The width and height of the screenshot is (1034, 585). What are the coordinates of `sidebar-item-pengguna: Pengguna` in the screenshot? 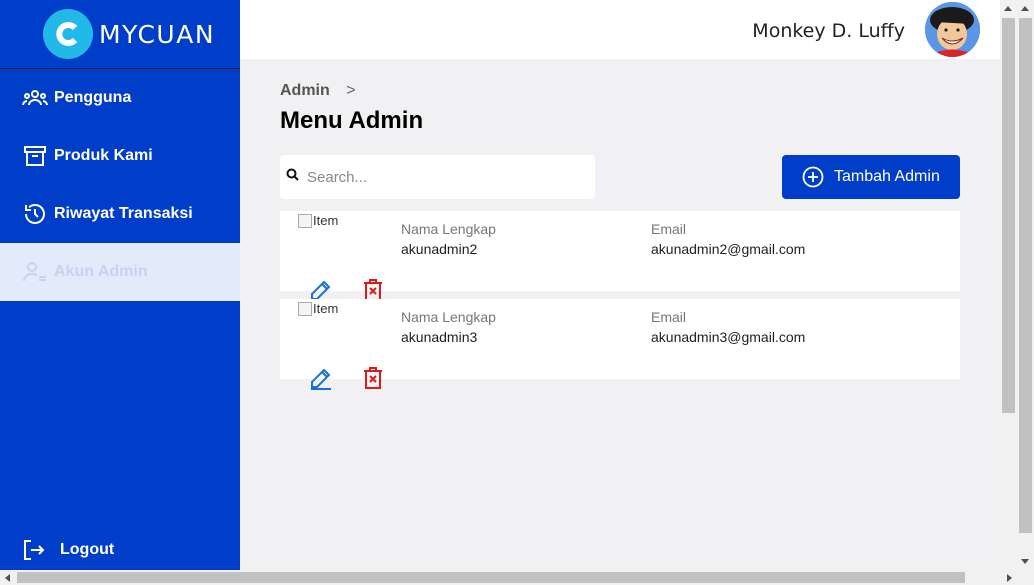 It's located at (120, 98).